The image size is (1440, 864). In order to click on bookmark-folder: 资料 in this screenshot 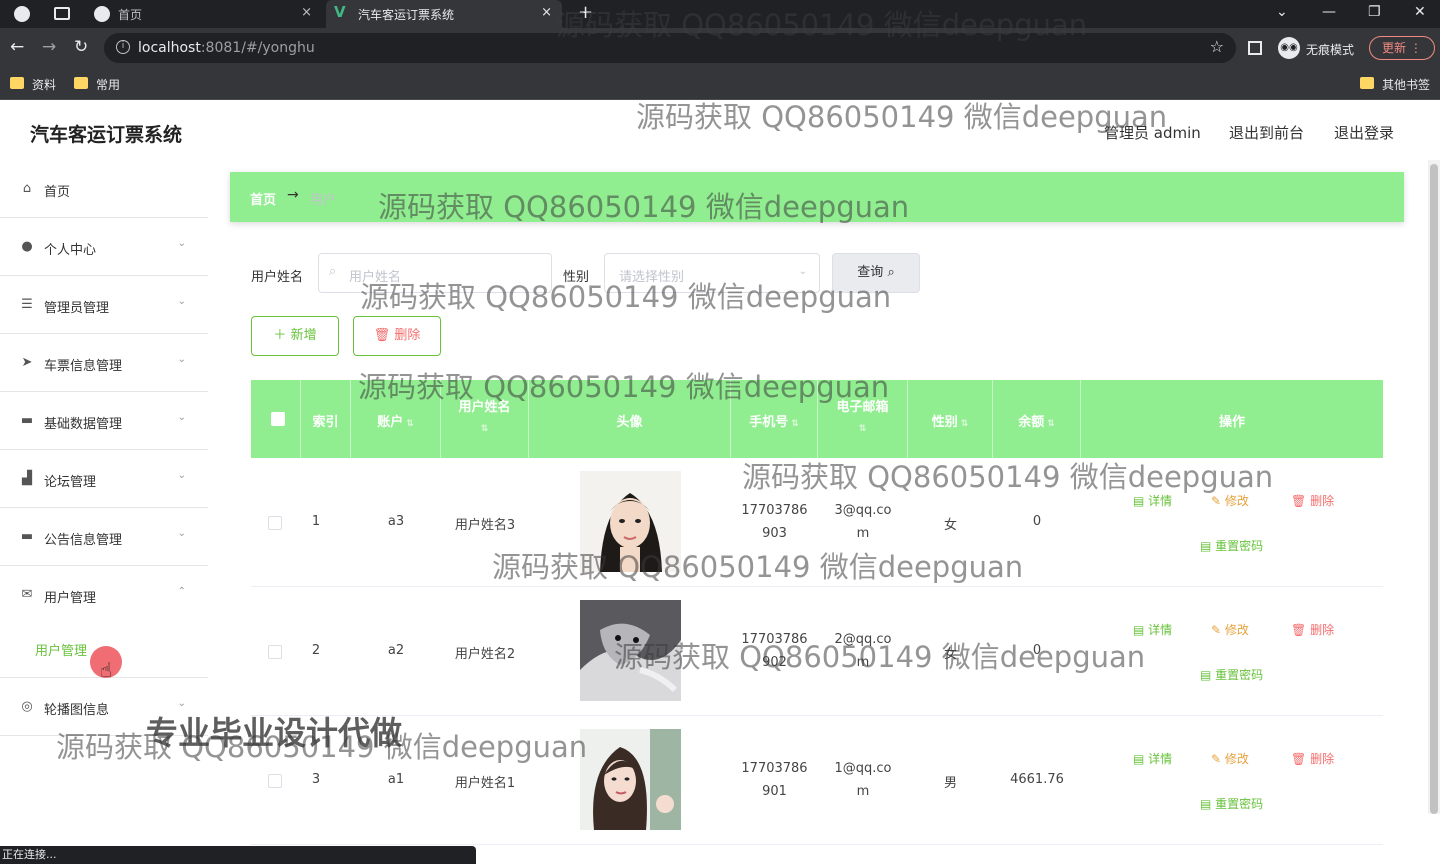, I will do `click(33, 84)`.